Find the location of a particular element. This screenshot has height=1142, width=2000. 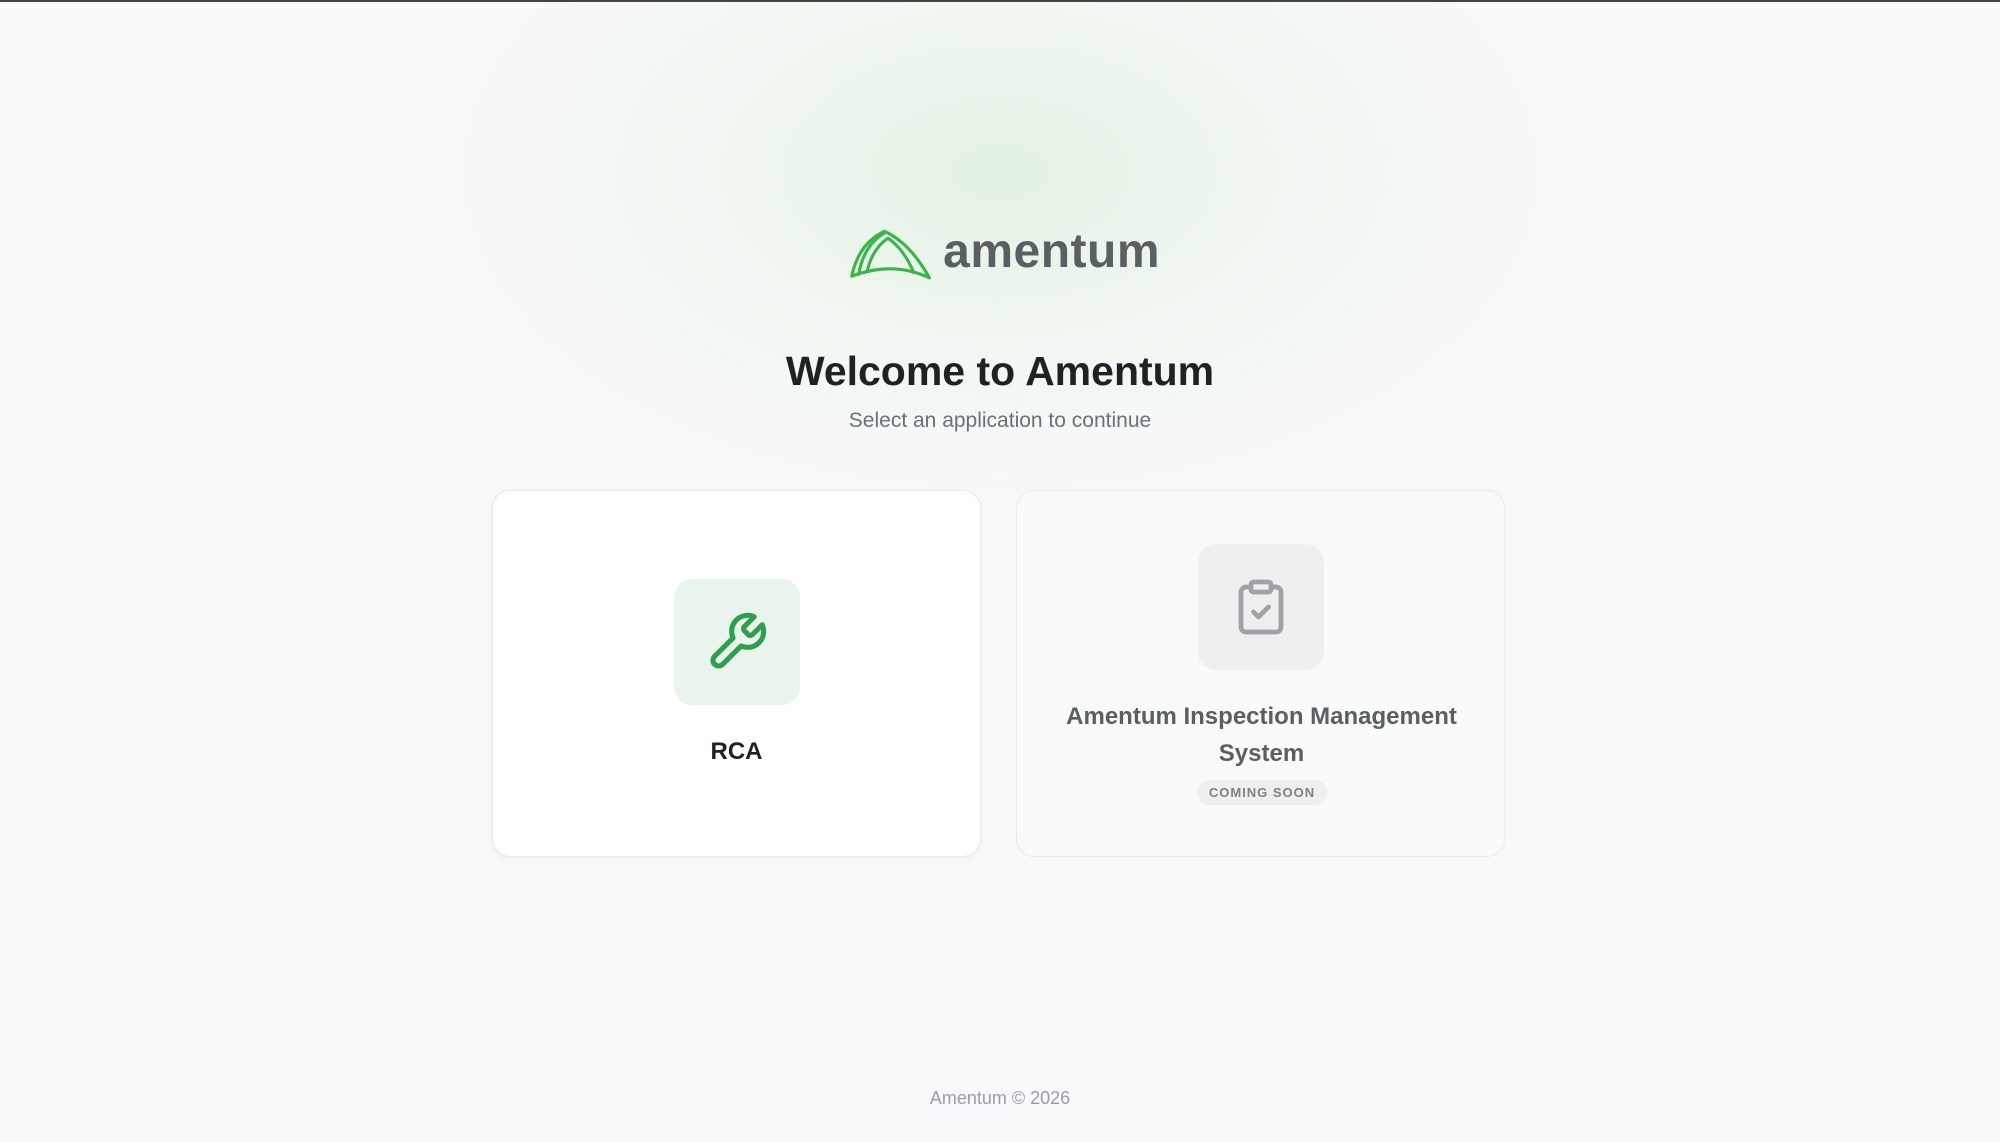

coming-soon-badge: COMING SOON is located at coordinates (1262, 792).